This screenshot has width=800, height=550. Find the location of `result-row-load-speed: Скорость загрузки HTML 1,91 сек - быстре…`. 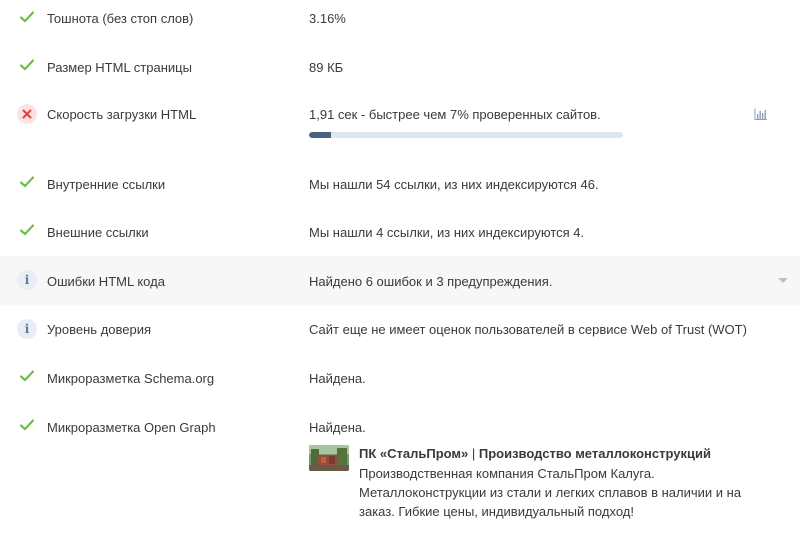

result-row-load-speed: Скорость загрузки HTML 1,91 сек - быстре… is located at coordinates (400, 129).